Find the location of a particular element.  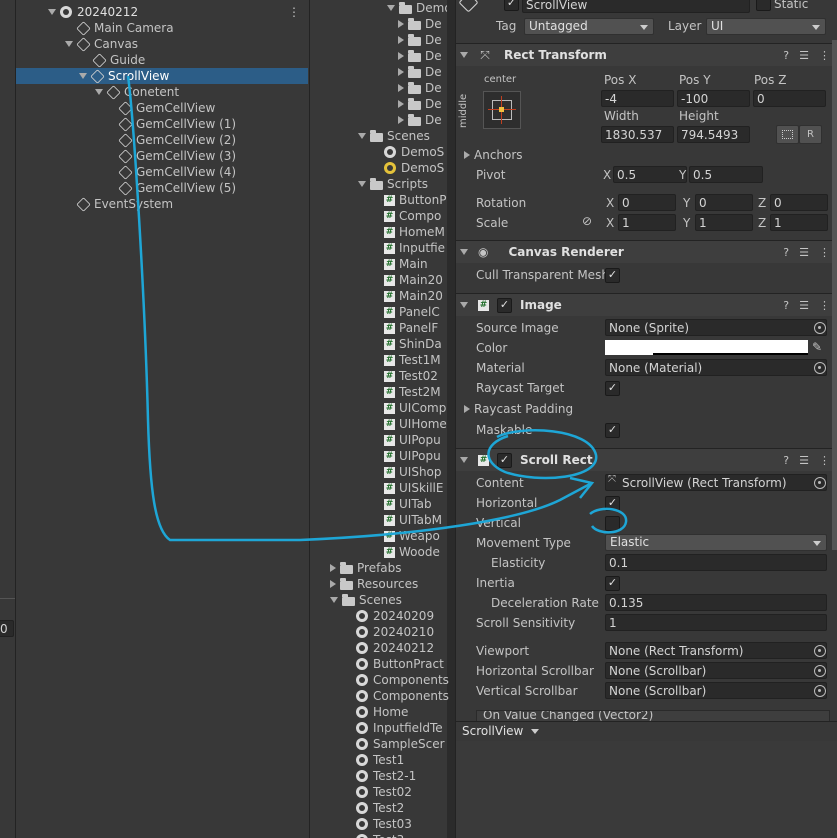

material-field: None (Material) is located at coordinates (716, 367).